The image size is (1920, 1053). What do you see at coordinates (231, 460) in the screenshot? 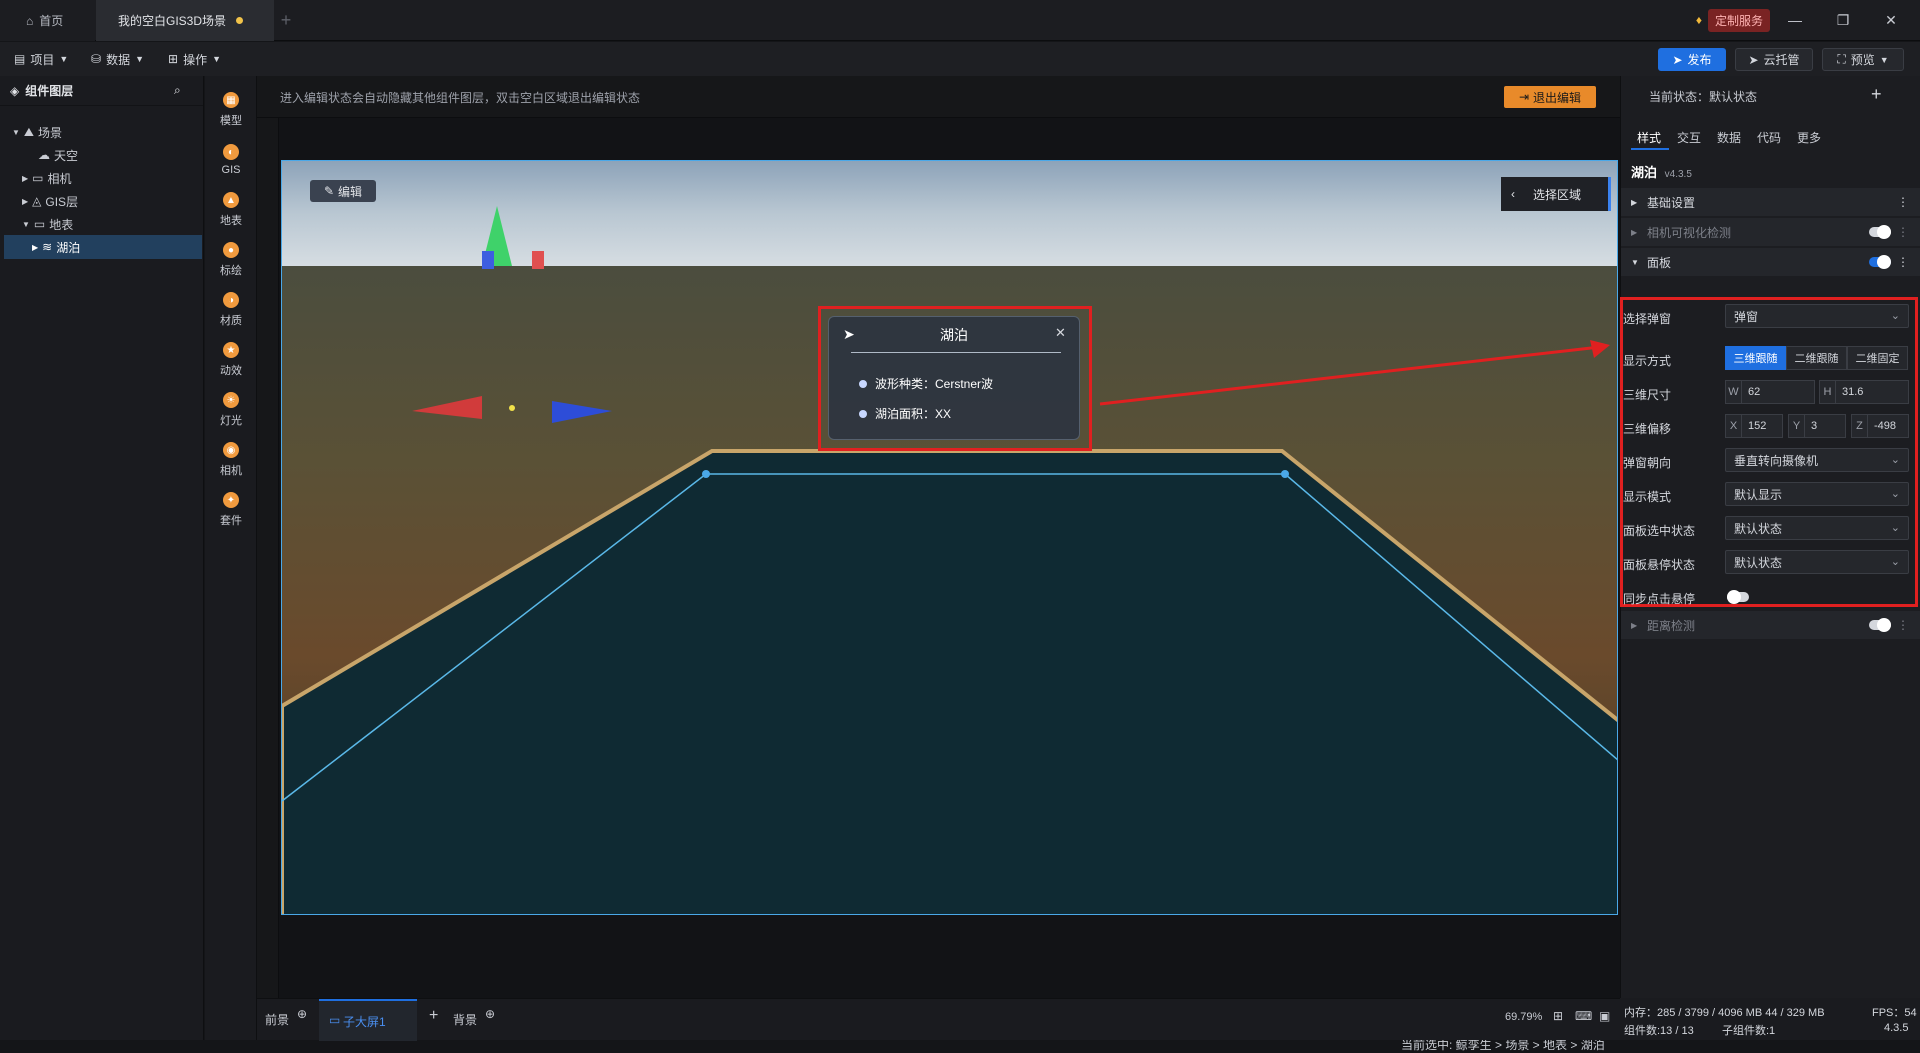
I see `tool-camera: ◉ 相机` at bounding box center [231, 460].